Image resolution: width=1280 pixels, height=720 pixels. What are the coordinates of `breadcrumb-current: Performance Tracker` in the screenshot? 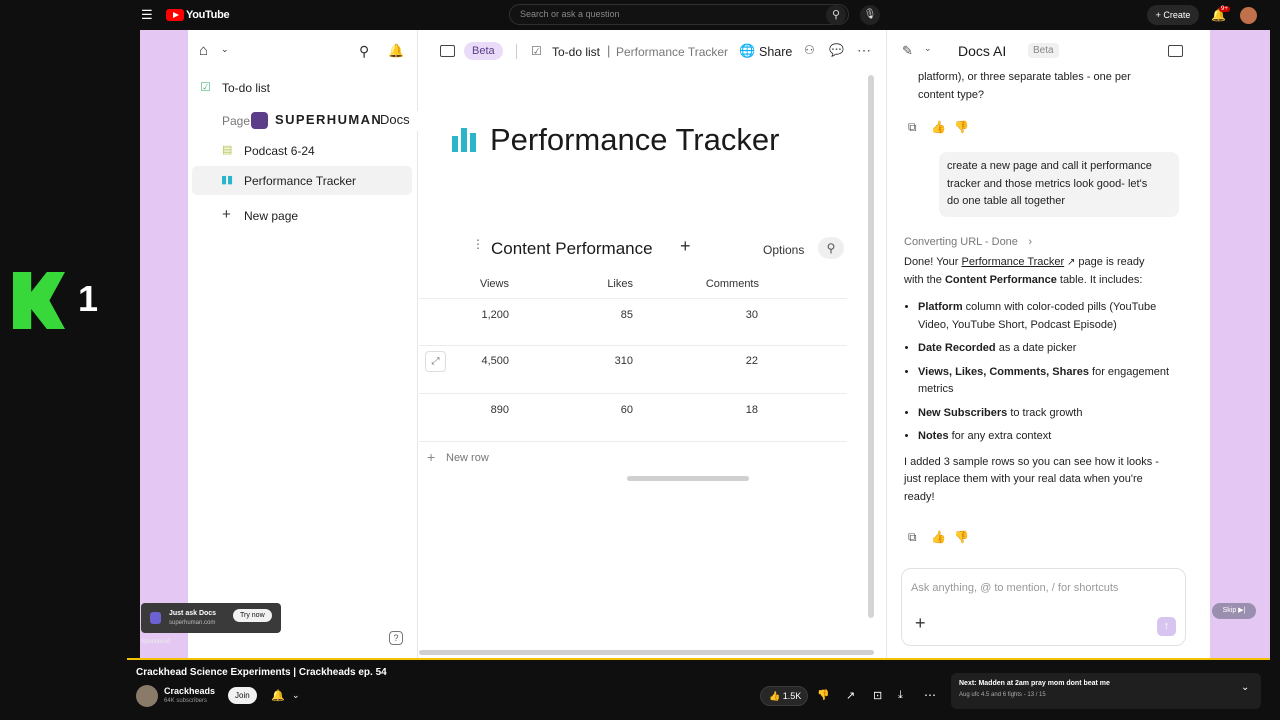 It's located at (672, 52).